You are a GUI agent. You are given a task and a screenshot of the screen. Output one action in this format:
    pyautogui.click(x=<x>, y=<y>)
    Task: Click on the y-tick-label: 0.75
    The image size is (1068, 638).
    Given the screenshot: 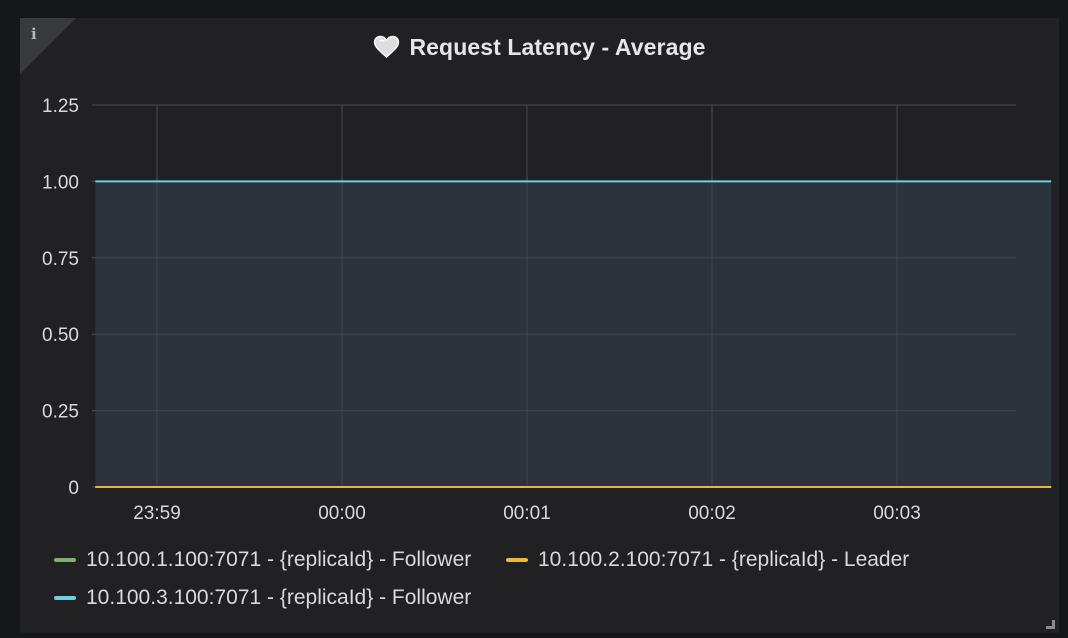 What is the action you would take?
    pyautogui.click(x=60, y=259)
    